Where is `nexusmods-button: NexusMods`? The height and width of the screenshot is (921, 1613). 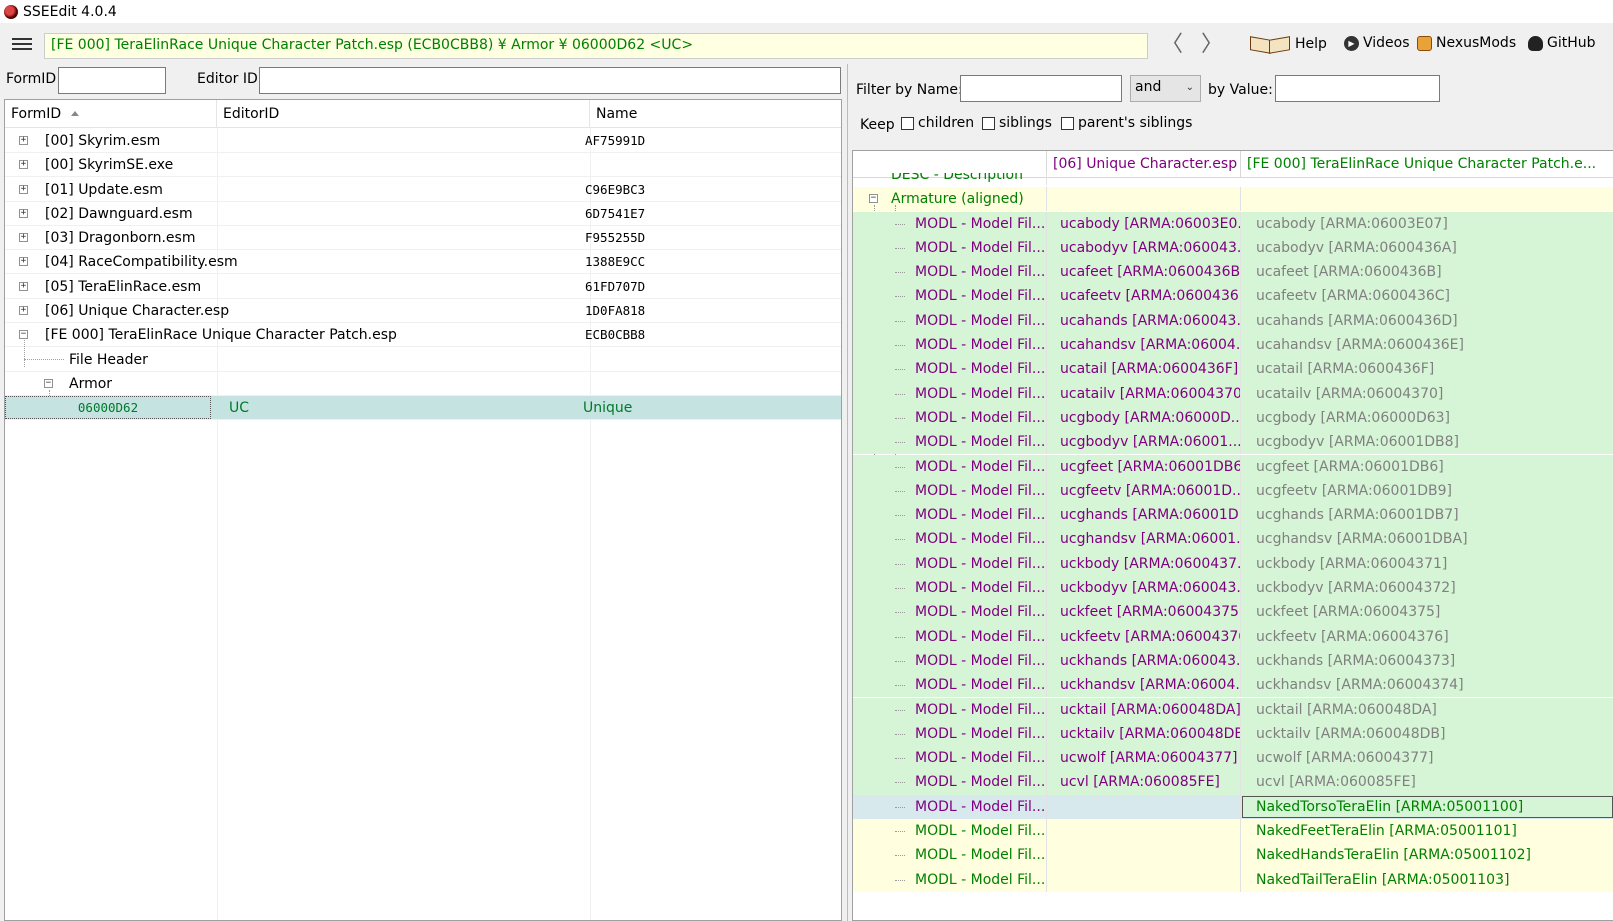 nexusmods-button: NexusMods is located at coordinates (1466, 43).